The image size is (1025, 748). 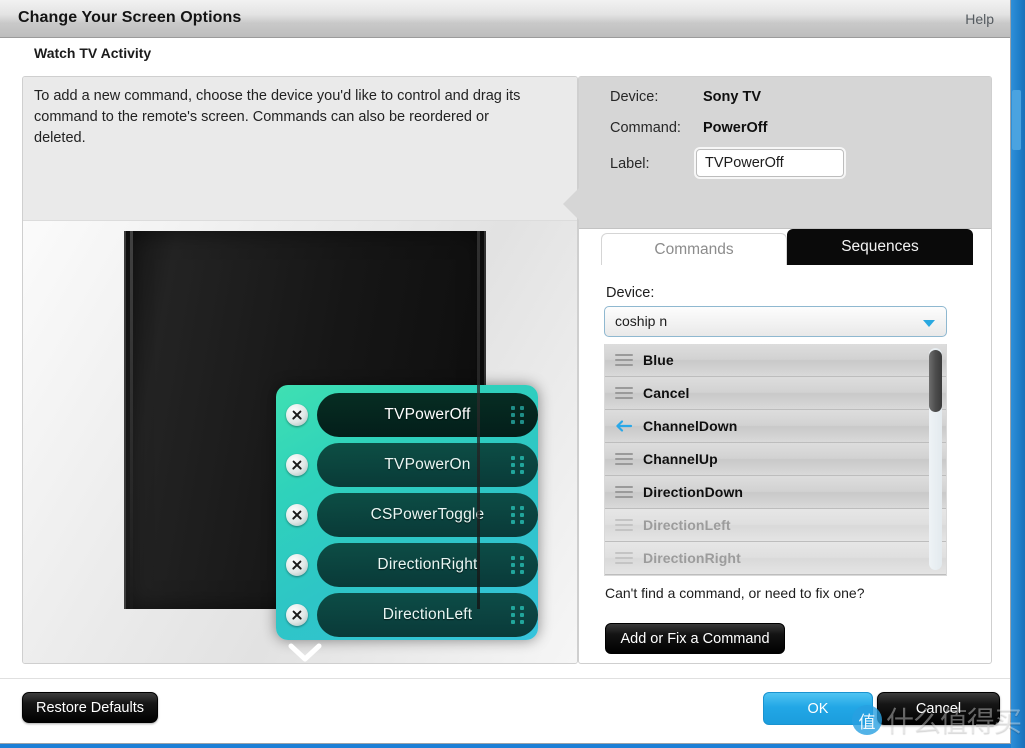 What do you see at coordinates (624, 426) in the screenshot?
I see `arrow-left-icon` at bounding box center [624, 426].